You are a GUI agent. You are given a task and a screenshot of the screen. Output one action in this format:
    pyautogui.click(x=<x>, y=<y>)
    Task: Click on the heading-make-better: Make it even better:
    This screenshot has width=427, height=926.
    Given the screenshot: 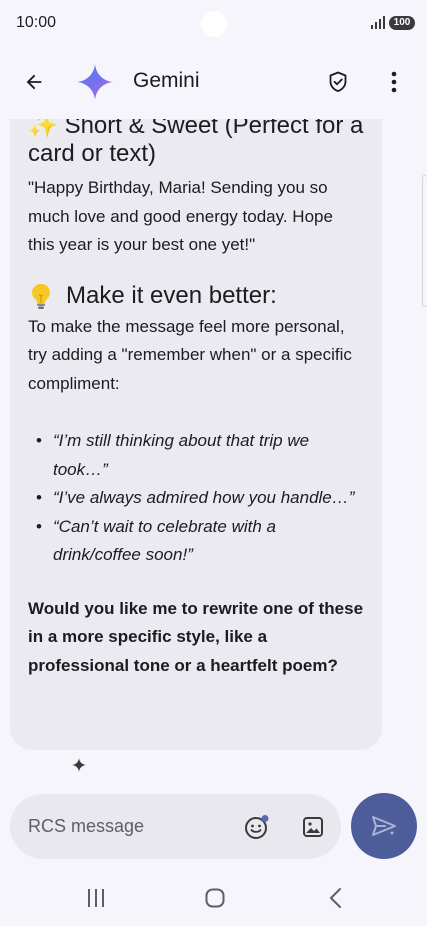 What is the action you would take?
    pyautogui.click(x=196, y=296)
    